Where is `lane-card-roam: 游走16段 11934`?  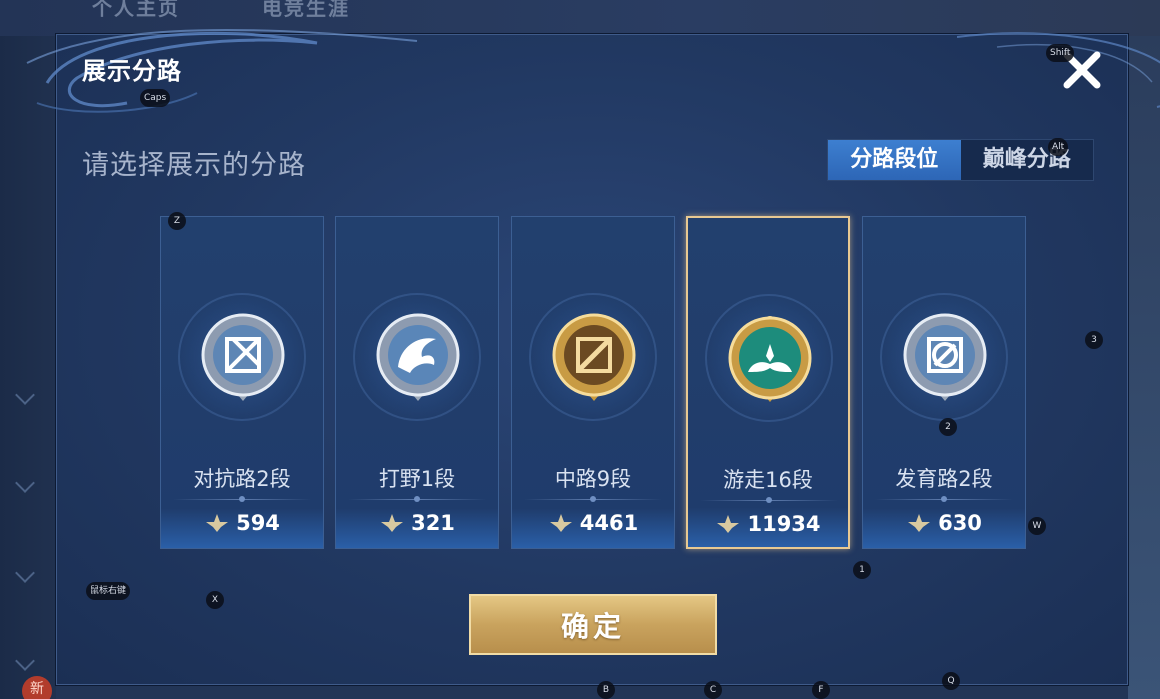
lane-card-roam: 游走16段 11934 is located at coordinates (768, 382).